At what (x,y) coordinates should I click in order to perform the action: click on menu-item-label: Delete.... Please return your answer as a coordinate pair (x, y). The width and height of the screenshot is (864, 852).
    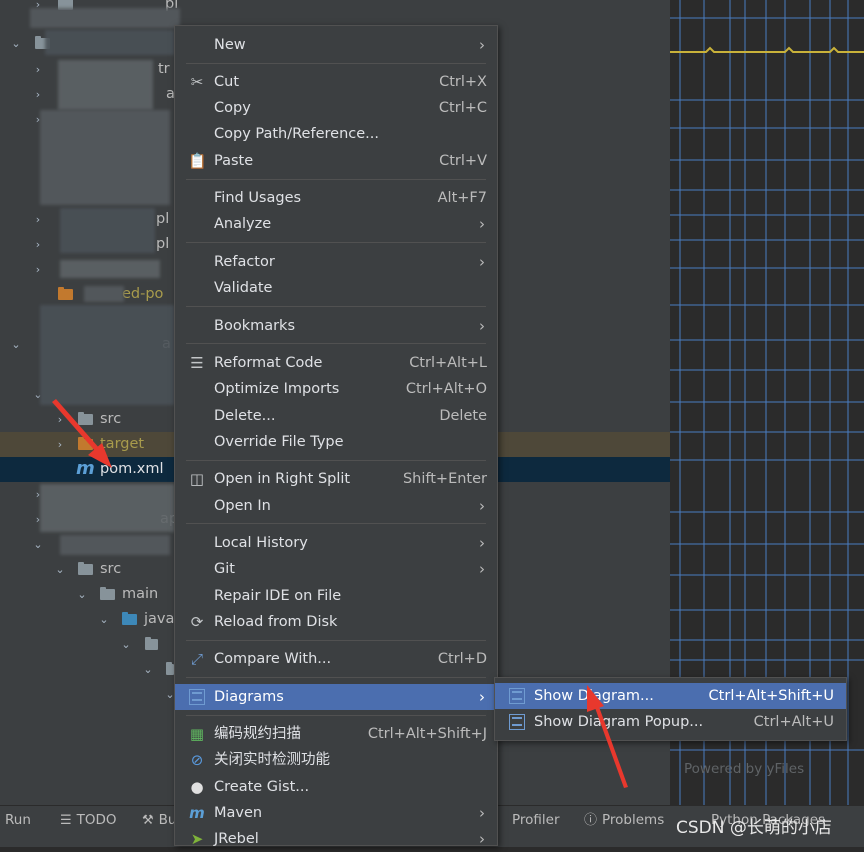
    Looking at the image, I should click on (245, 416).